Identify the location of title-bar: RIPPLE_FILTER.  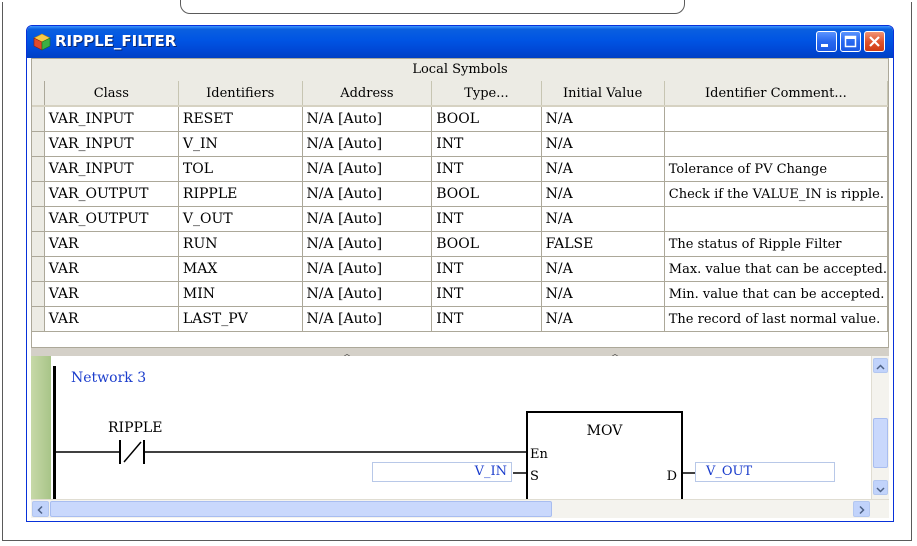
(460, 42).